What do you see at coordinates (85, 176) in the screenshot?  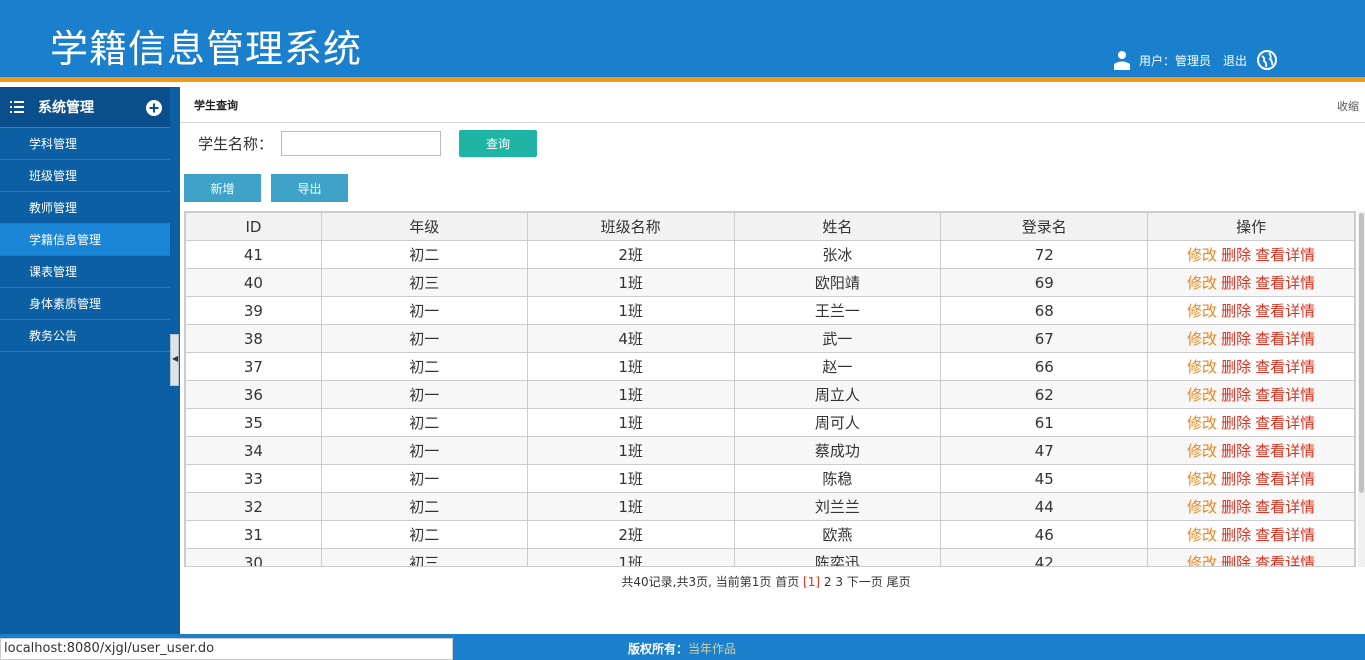 I see `sidebar-item-class: 班级管理` at bounding box center [85, 176].